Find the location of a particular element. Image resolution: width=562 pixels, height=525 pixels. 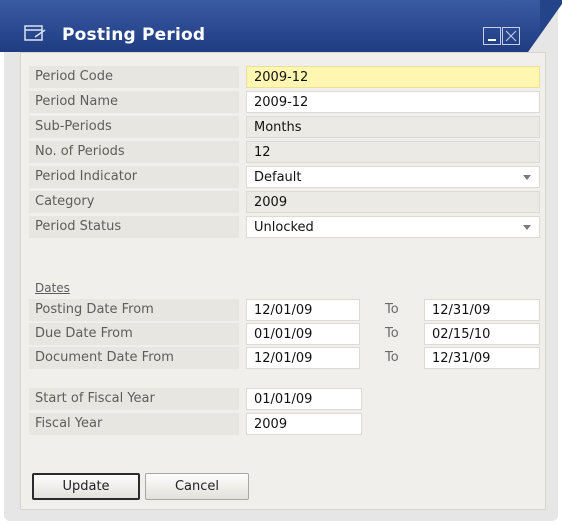

title-bar: Posting Period is located at coordinates (281, 26).